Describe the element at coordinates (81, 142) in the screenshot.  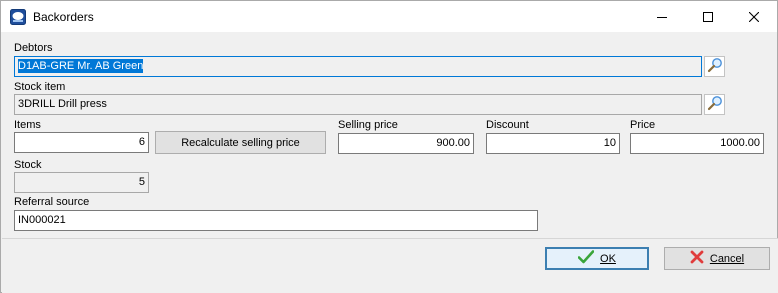
I see `items-field: 6` at that location.